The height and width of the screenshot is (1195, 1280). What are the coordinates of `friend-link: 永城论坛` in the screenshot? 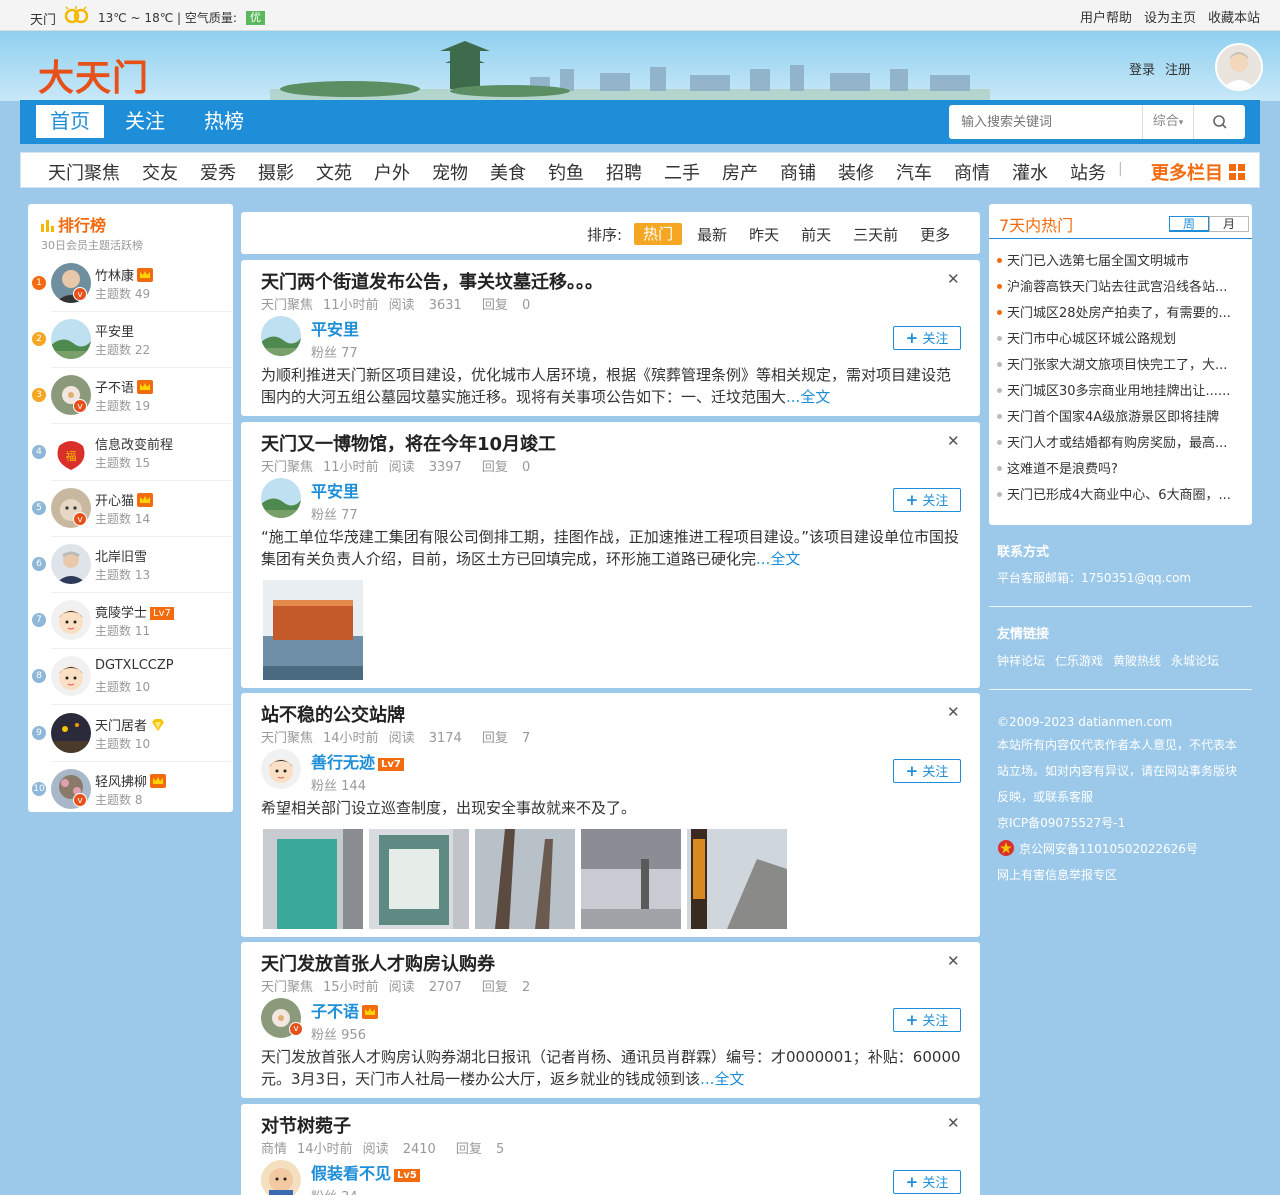 It's located at (1195, 660).